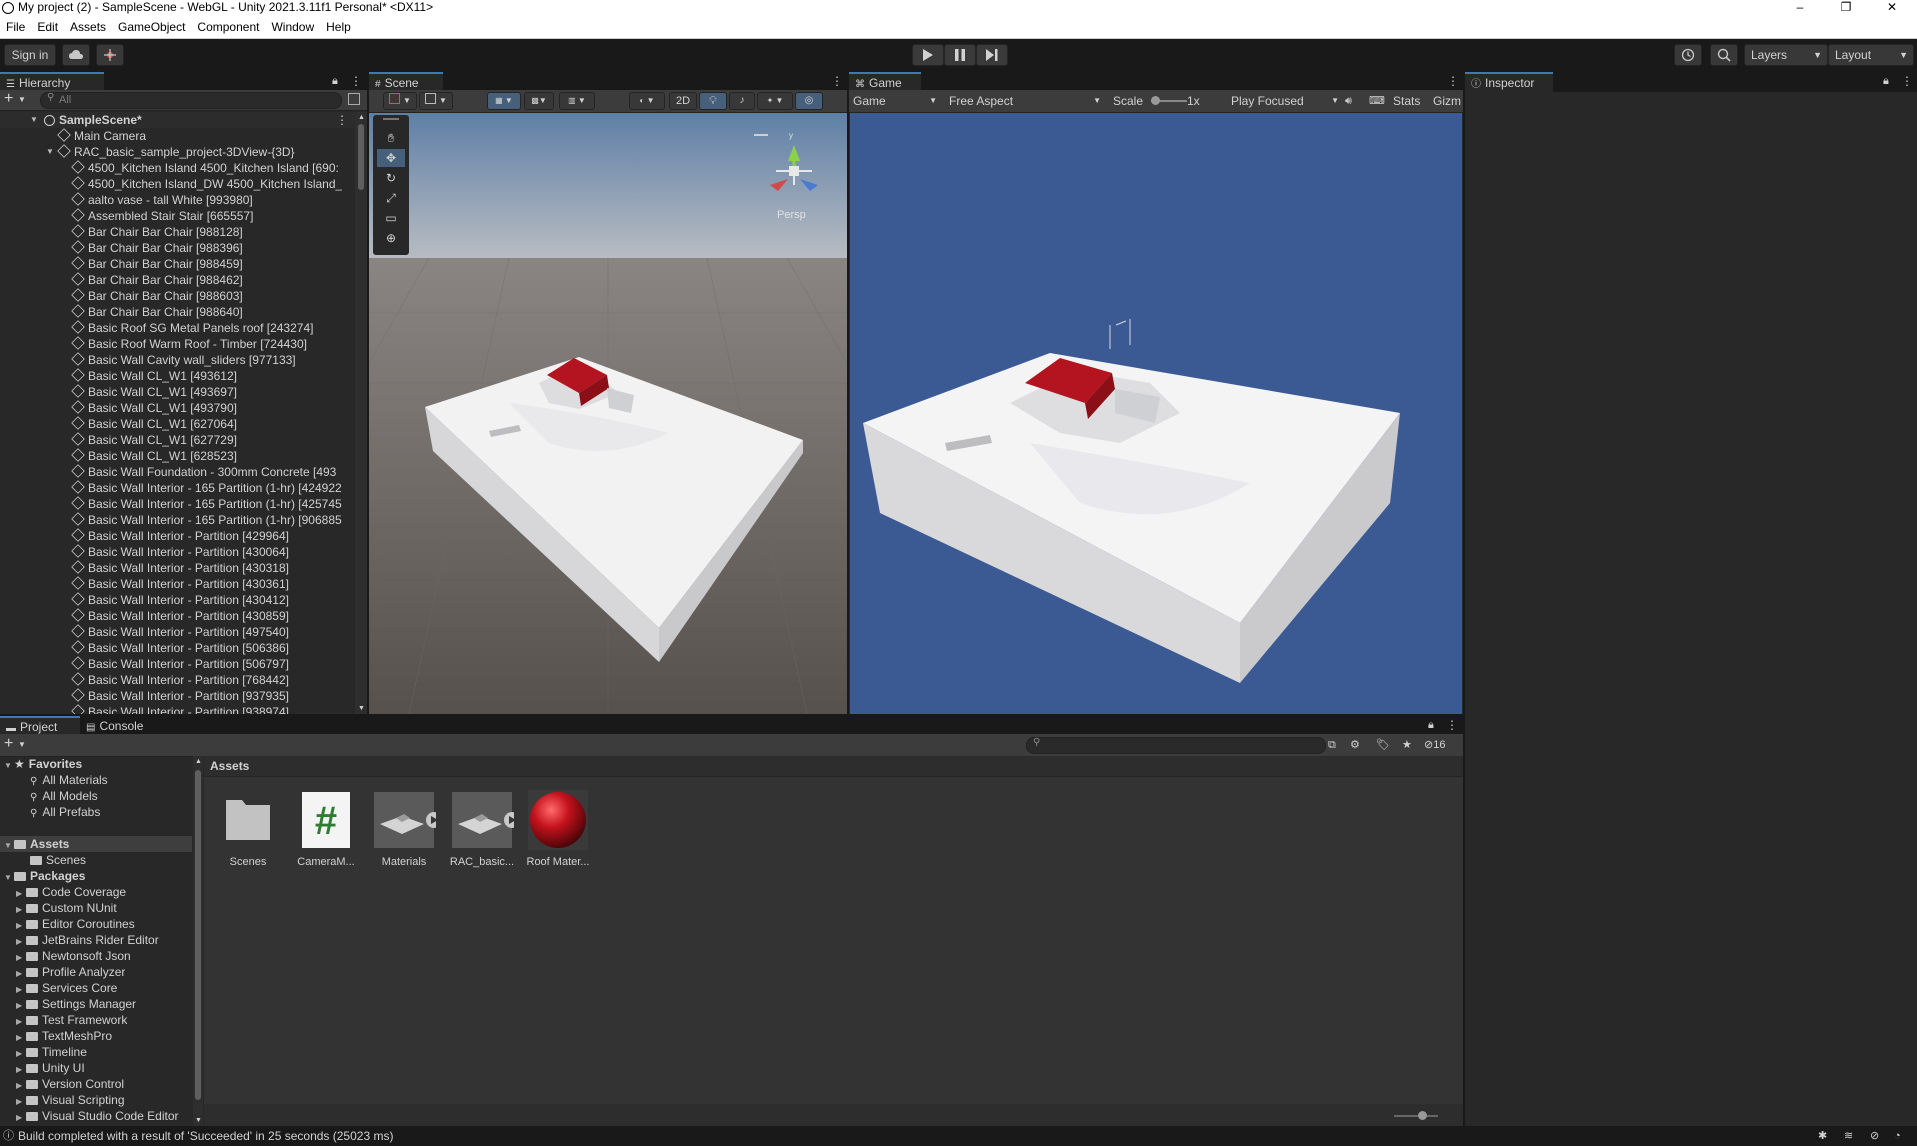 The image size is (1917, 1146). Describe the element at coordinates (1846, 8) in the screenshot. I see `maximize-button: ❐` at that location.